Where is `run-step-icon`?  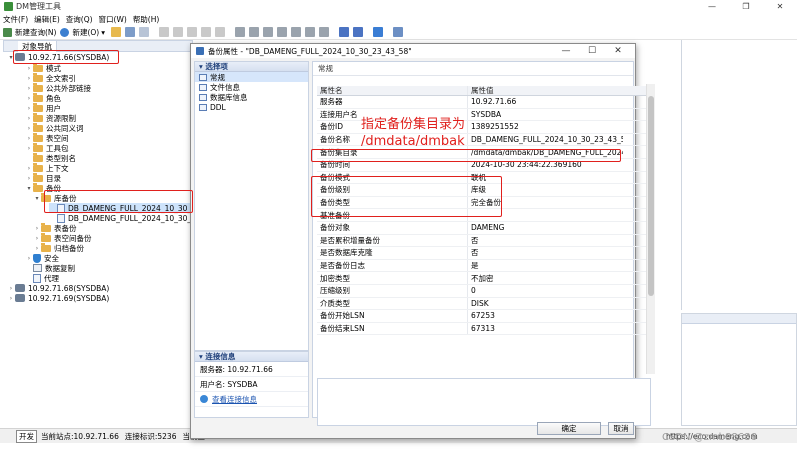 run-step-icon is located at coordinates (254, 32).